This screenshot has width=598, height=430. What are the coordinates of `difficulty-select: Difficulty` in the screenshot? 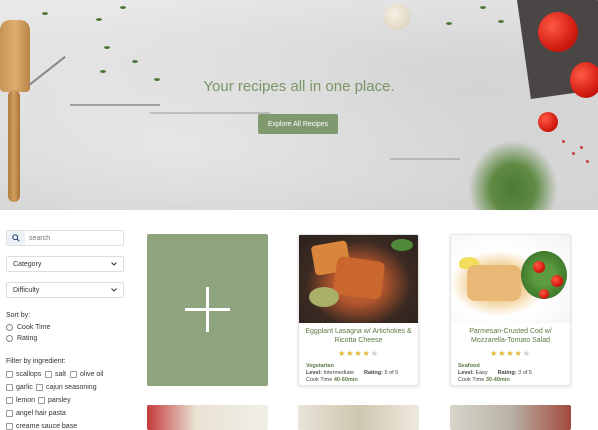 It's located at (65, 290).